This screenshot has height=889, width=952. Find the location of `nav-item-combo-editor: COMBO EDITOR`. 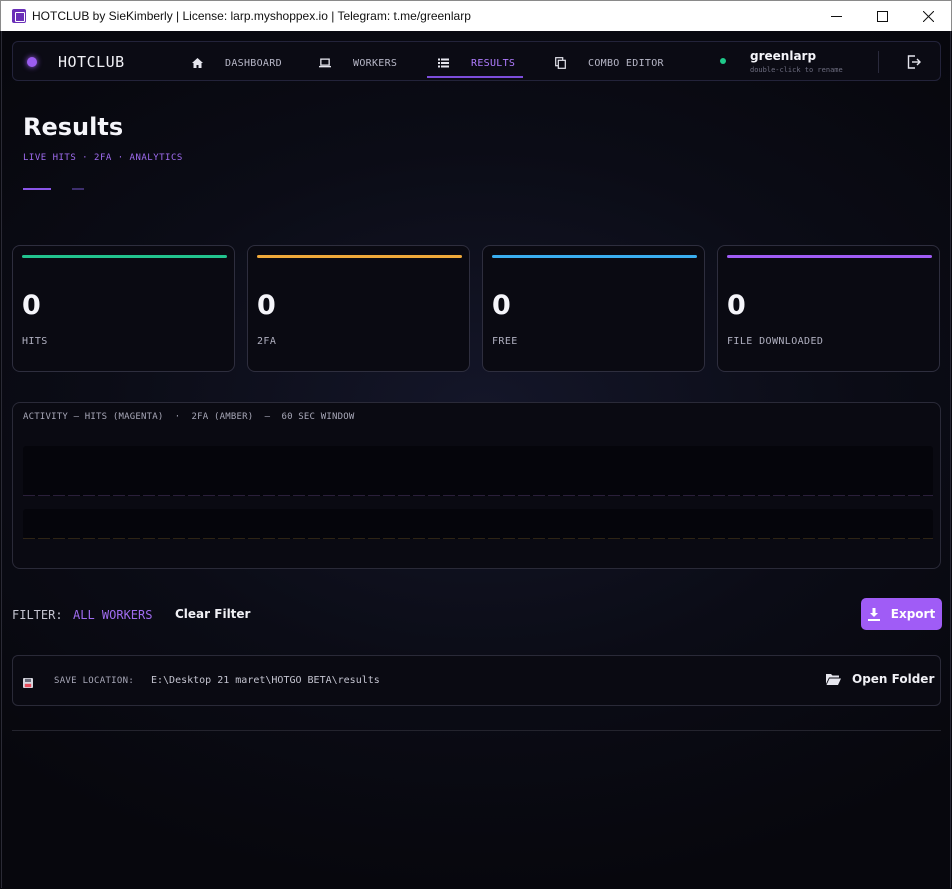

nav-item-combo-editor: COMBO EDITOR is located at coordinates (609, 63).